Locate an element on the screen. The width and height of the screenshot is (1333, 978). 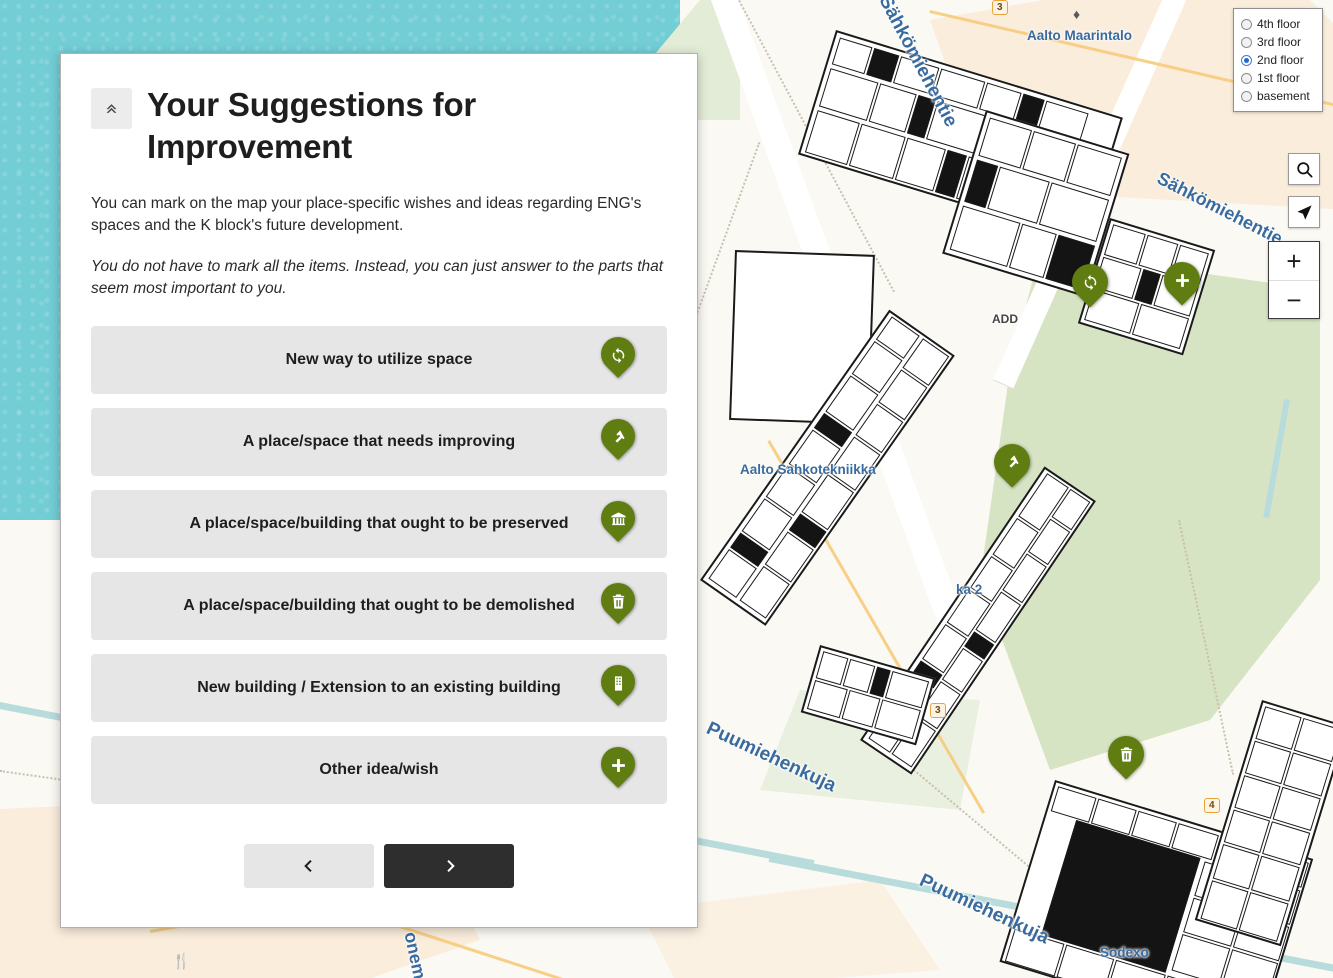
collapse-panel-button is located at coordinates (111, 108).